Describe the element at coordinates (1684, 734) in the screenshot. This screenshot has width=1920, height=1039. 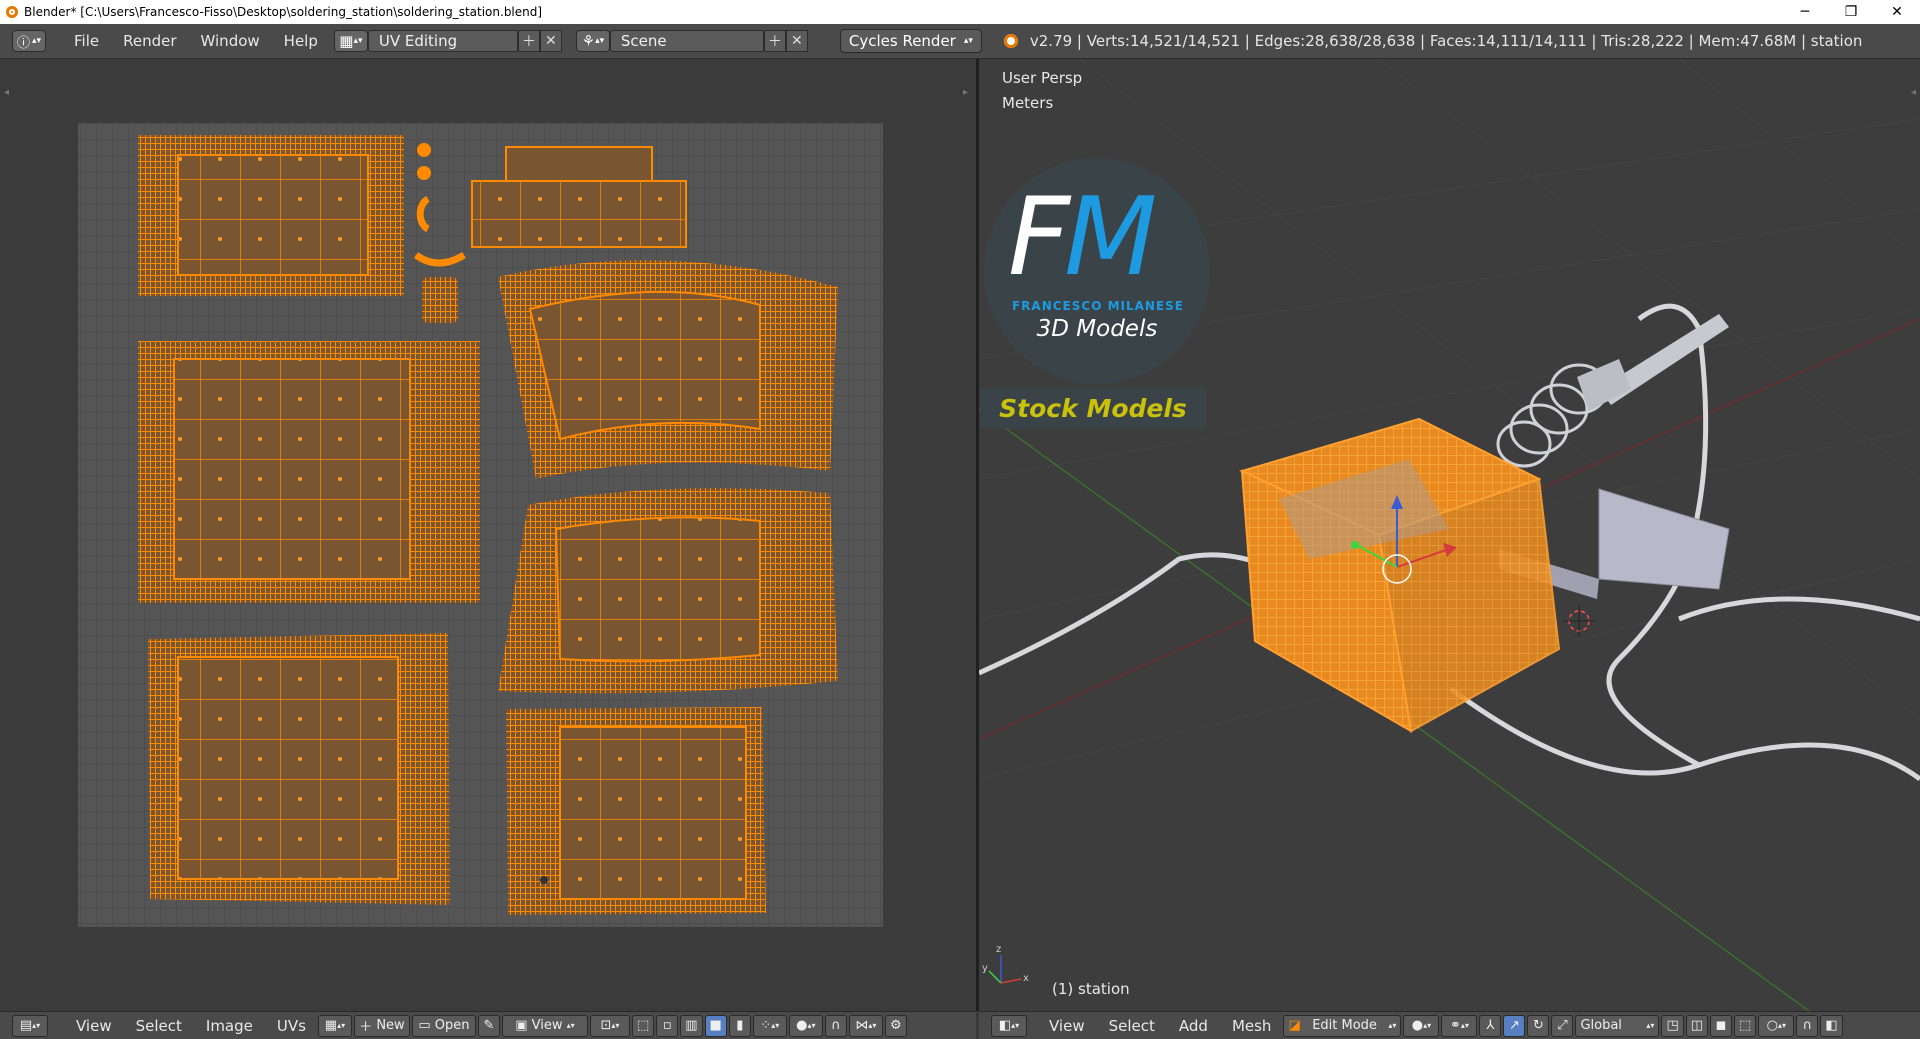
I see `iron-cable` at that location.